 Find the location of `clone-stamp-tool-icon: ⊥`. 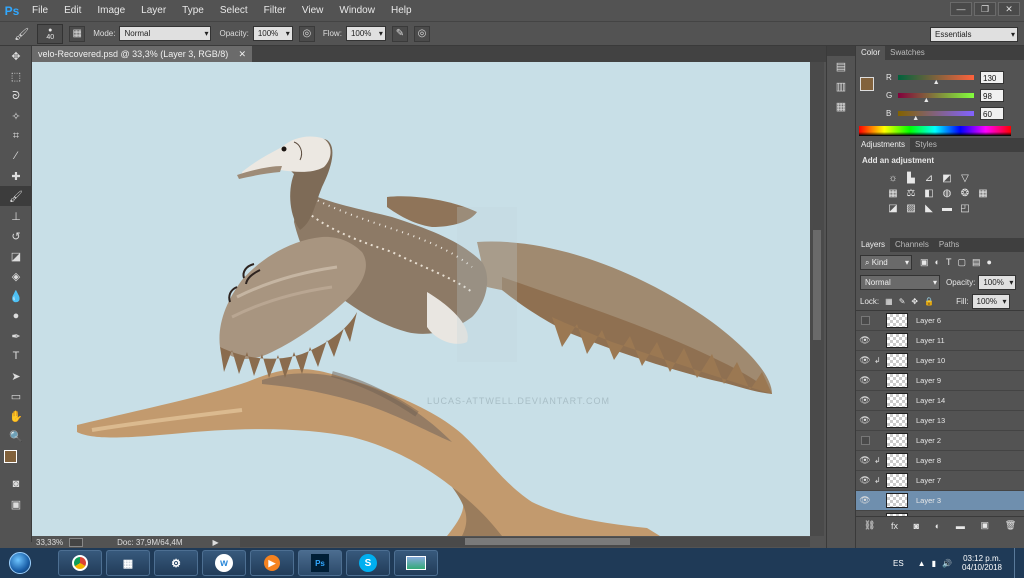

clone-stamp-tool-icon: ⊥ is located at coordinates (16, 216).